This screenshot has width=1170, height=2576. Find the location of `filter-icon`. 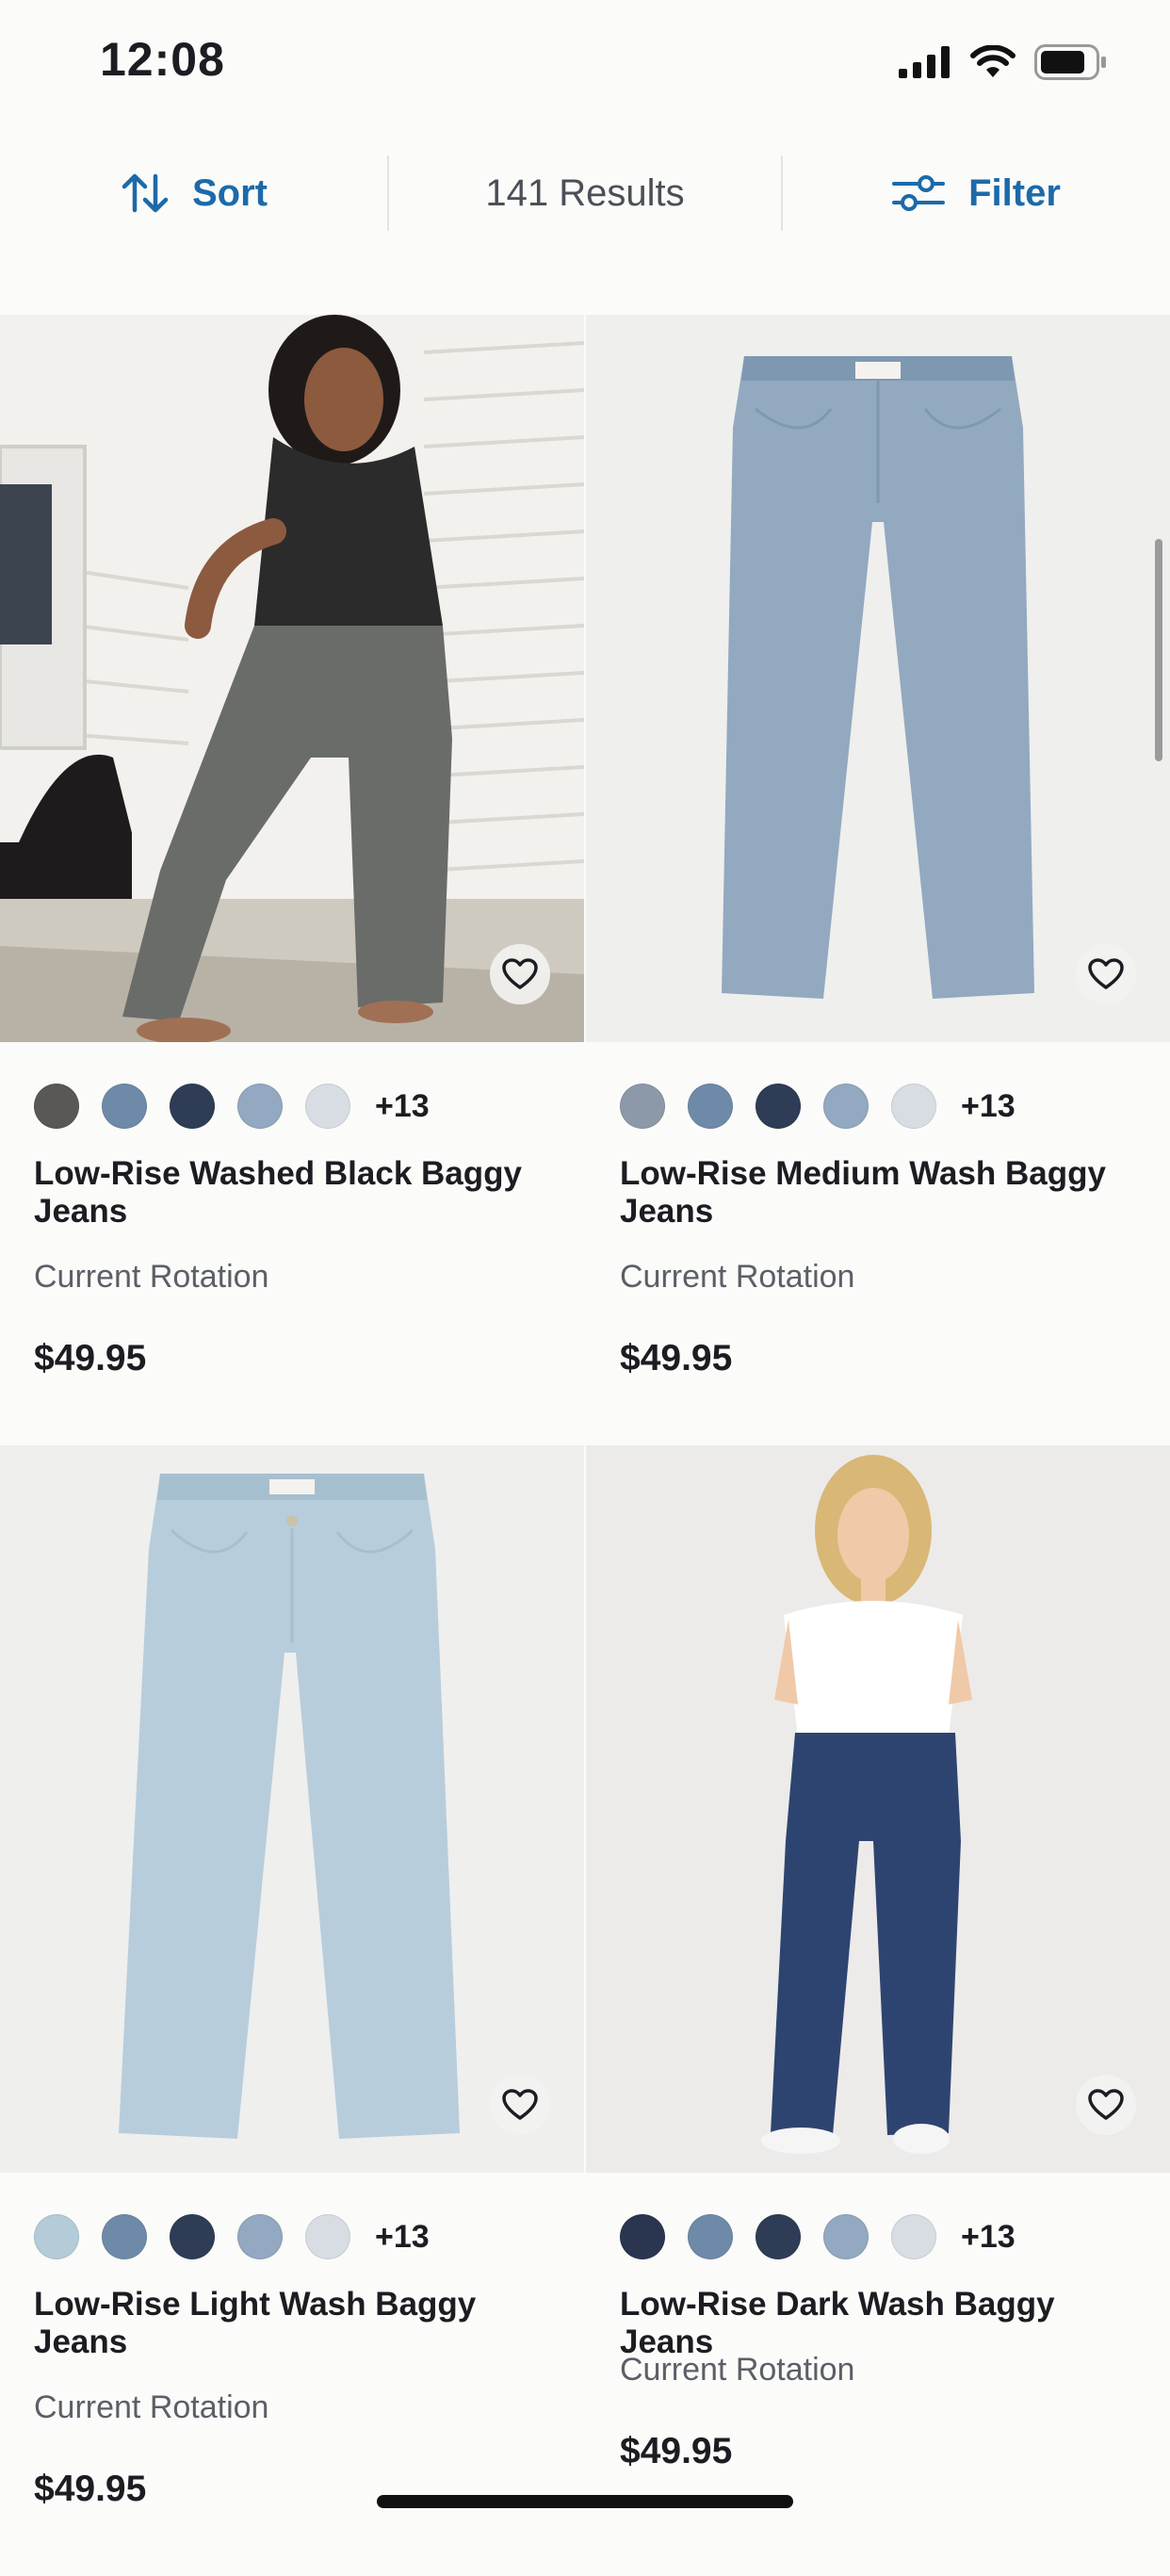

filter-icon is located at coordinates (919, 193).